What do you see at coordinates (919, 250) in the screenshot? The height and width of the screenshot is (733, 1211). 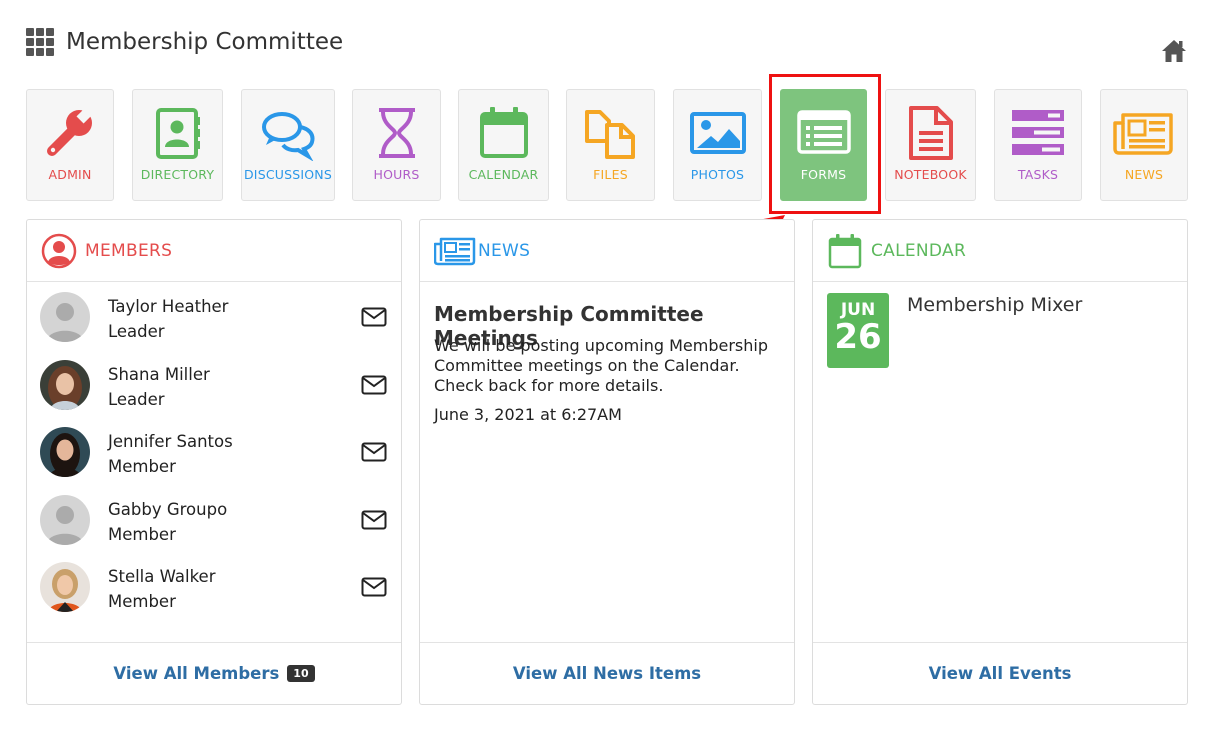 I see `calendar-panel-title: CALENDAR` at bounding box center [919, 250].